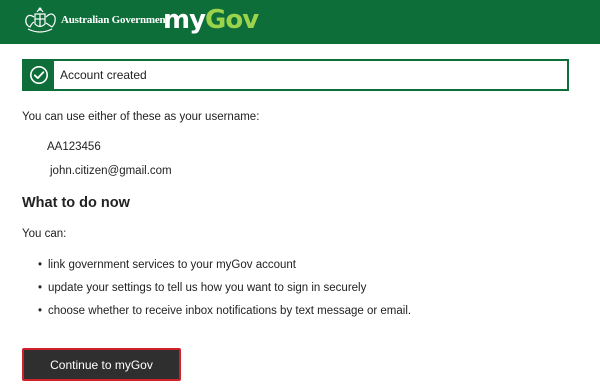 This screenshot has width=600, height=392. Describe the element at coordinates (295, 75) in the screenshot. I see `account-created-alert: Account created` at that location.